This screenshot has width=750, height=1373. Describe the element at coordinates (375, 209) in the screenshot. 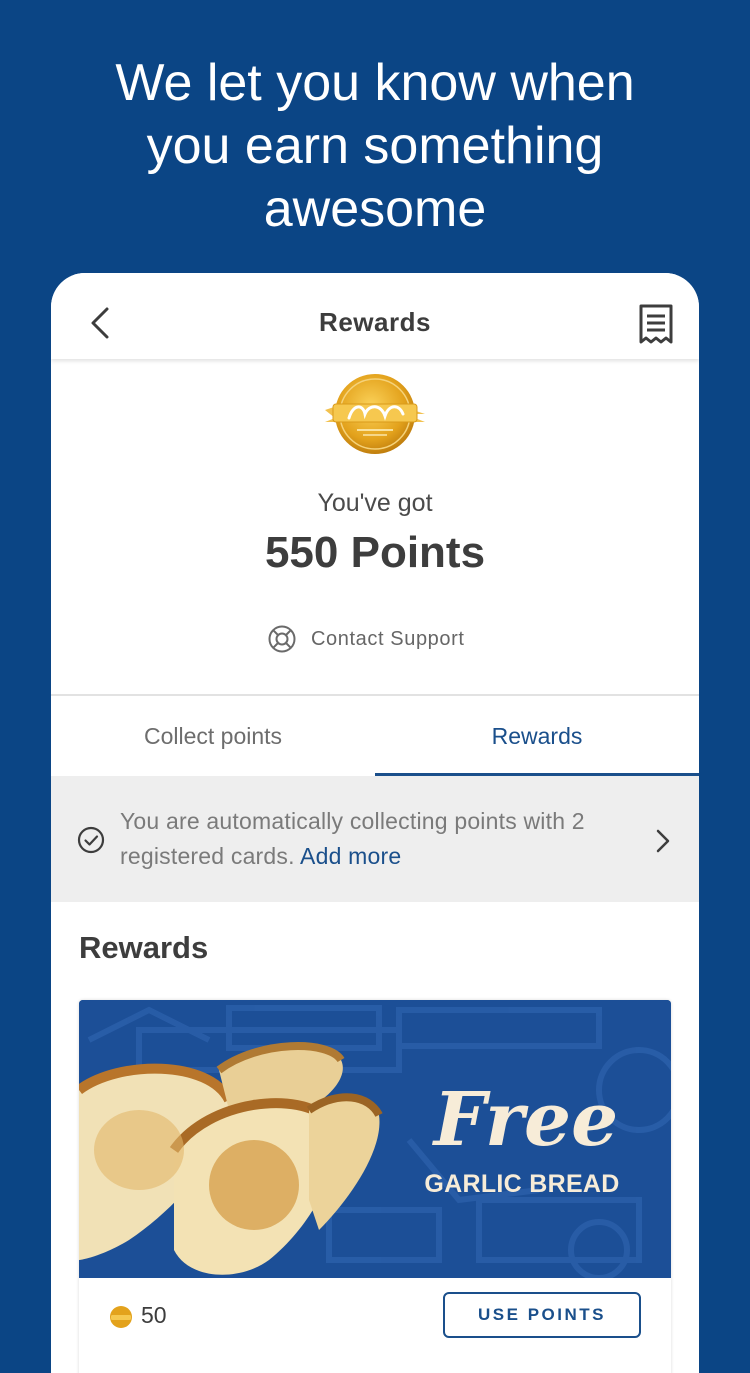

I see `headline-line-3: awesome` at that location.